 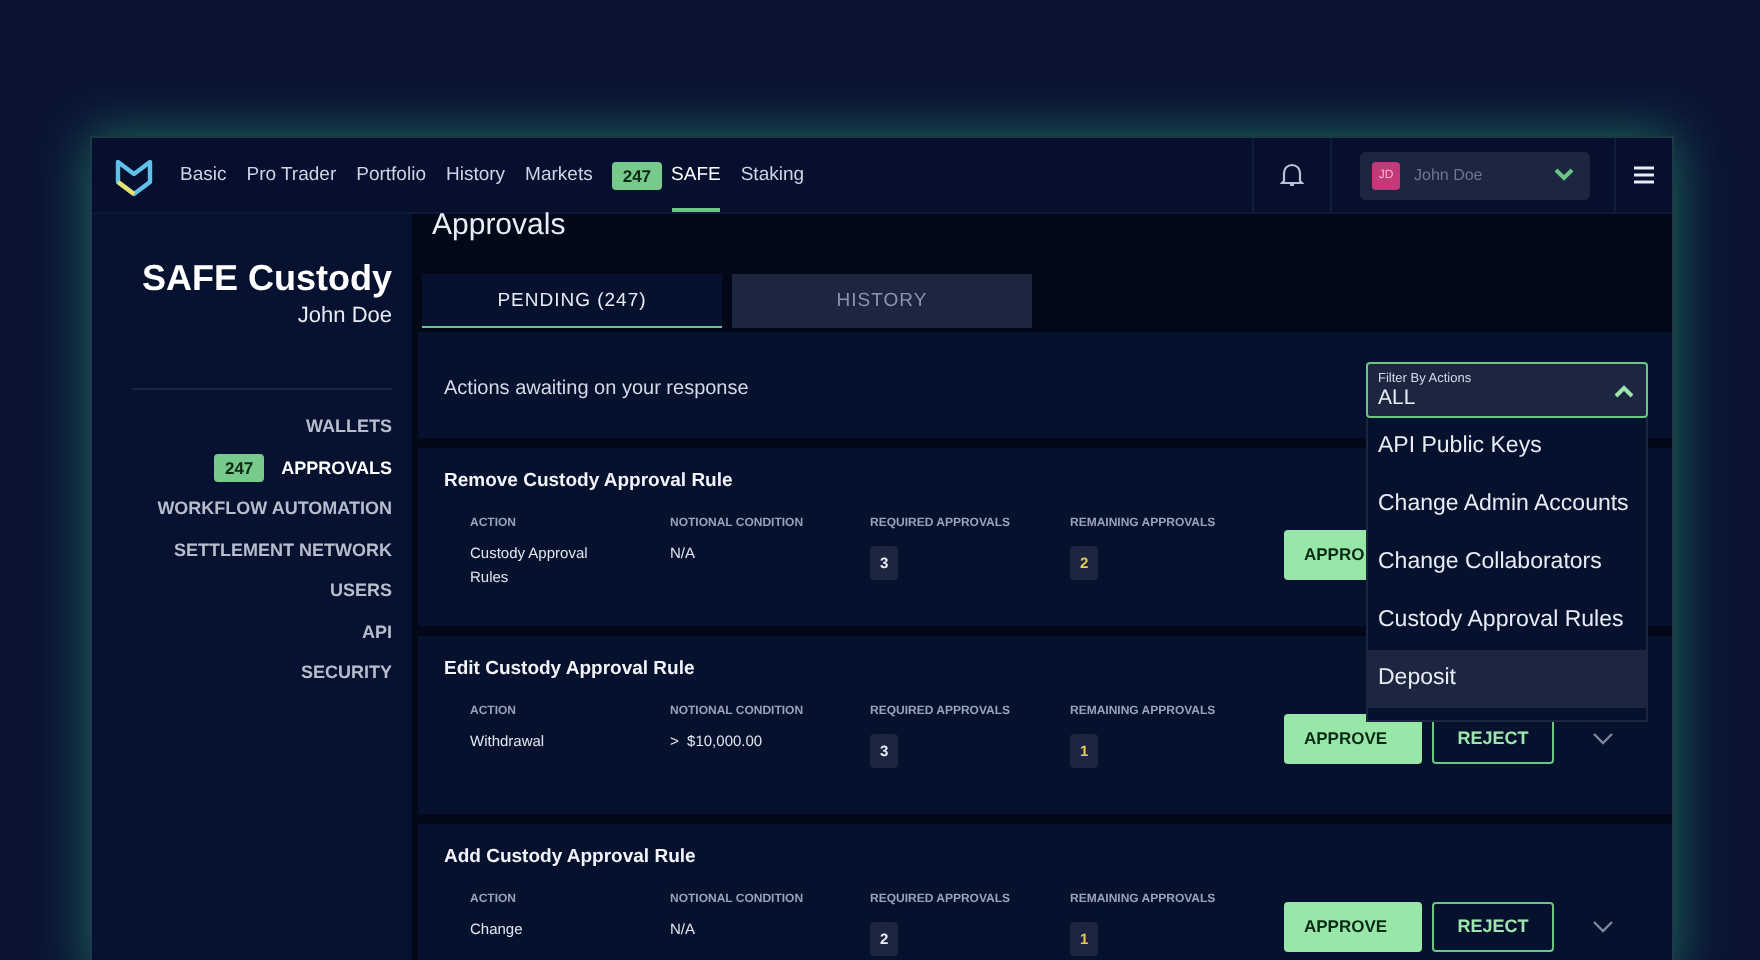 I want to click on panel-caption: Actions awaiting on your response, so click(x=596, y=389).